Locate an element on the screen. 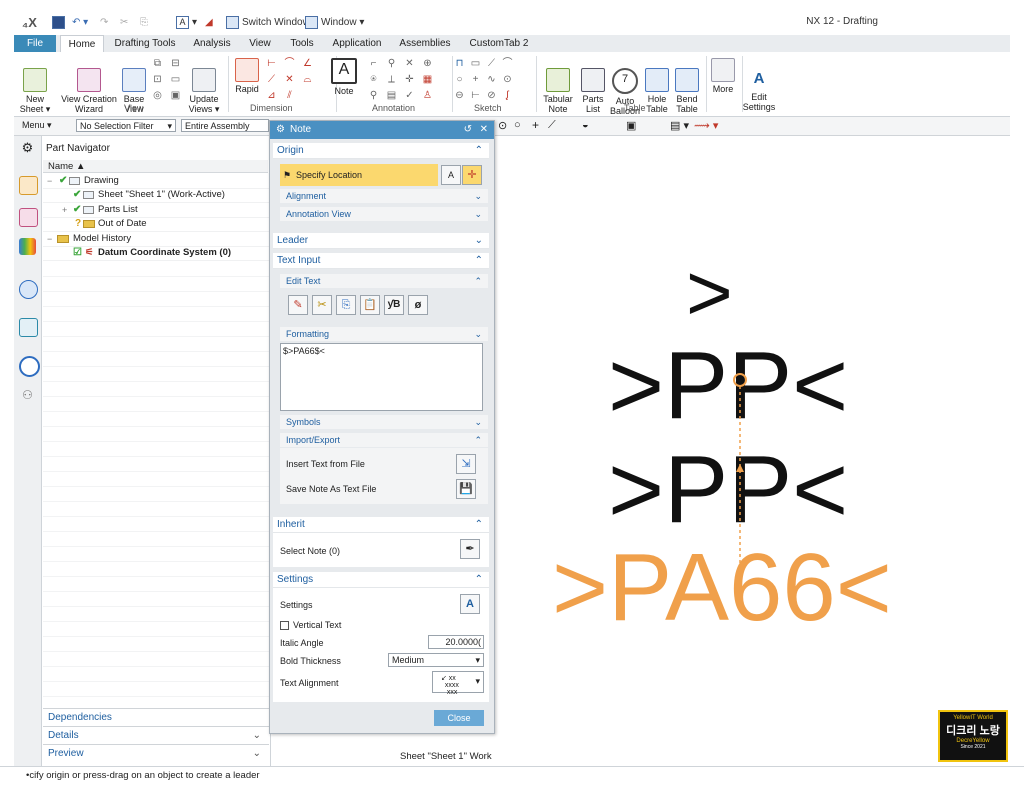 The height and width of the screenshot is (797, 1024). linear-dim-icon: ⊢ is located at coordinates (271, 63).